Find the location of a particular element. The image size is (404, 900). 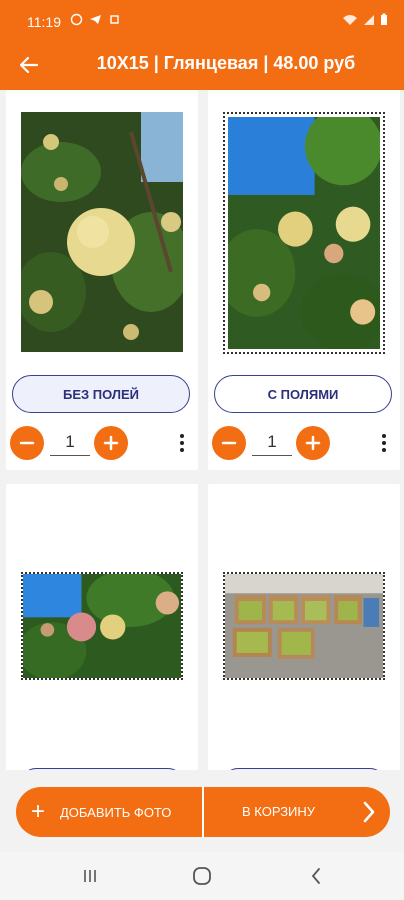

page-title: 10X15 | Глянцевая | 48.00 руб is located at coordinates (226, 63).